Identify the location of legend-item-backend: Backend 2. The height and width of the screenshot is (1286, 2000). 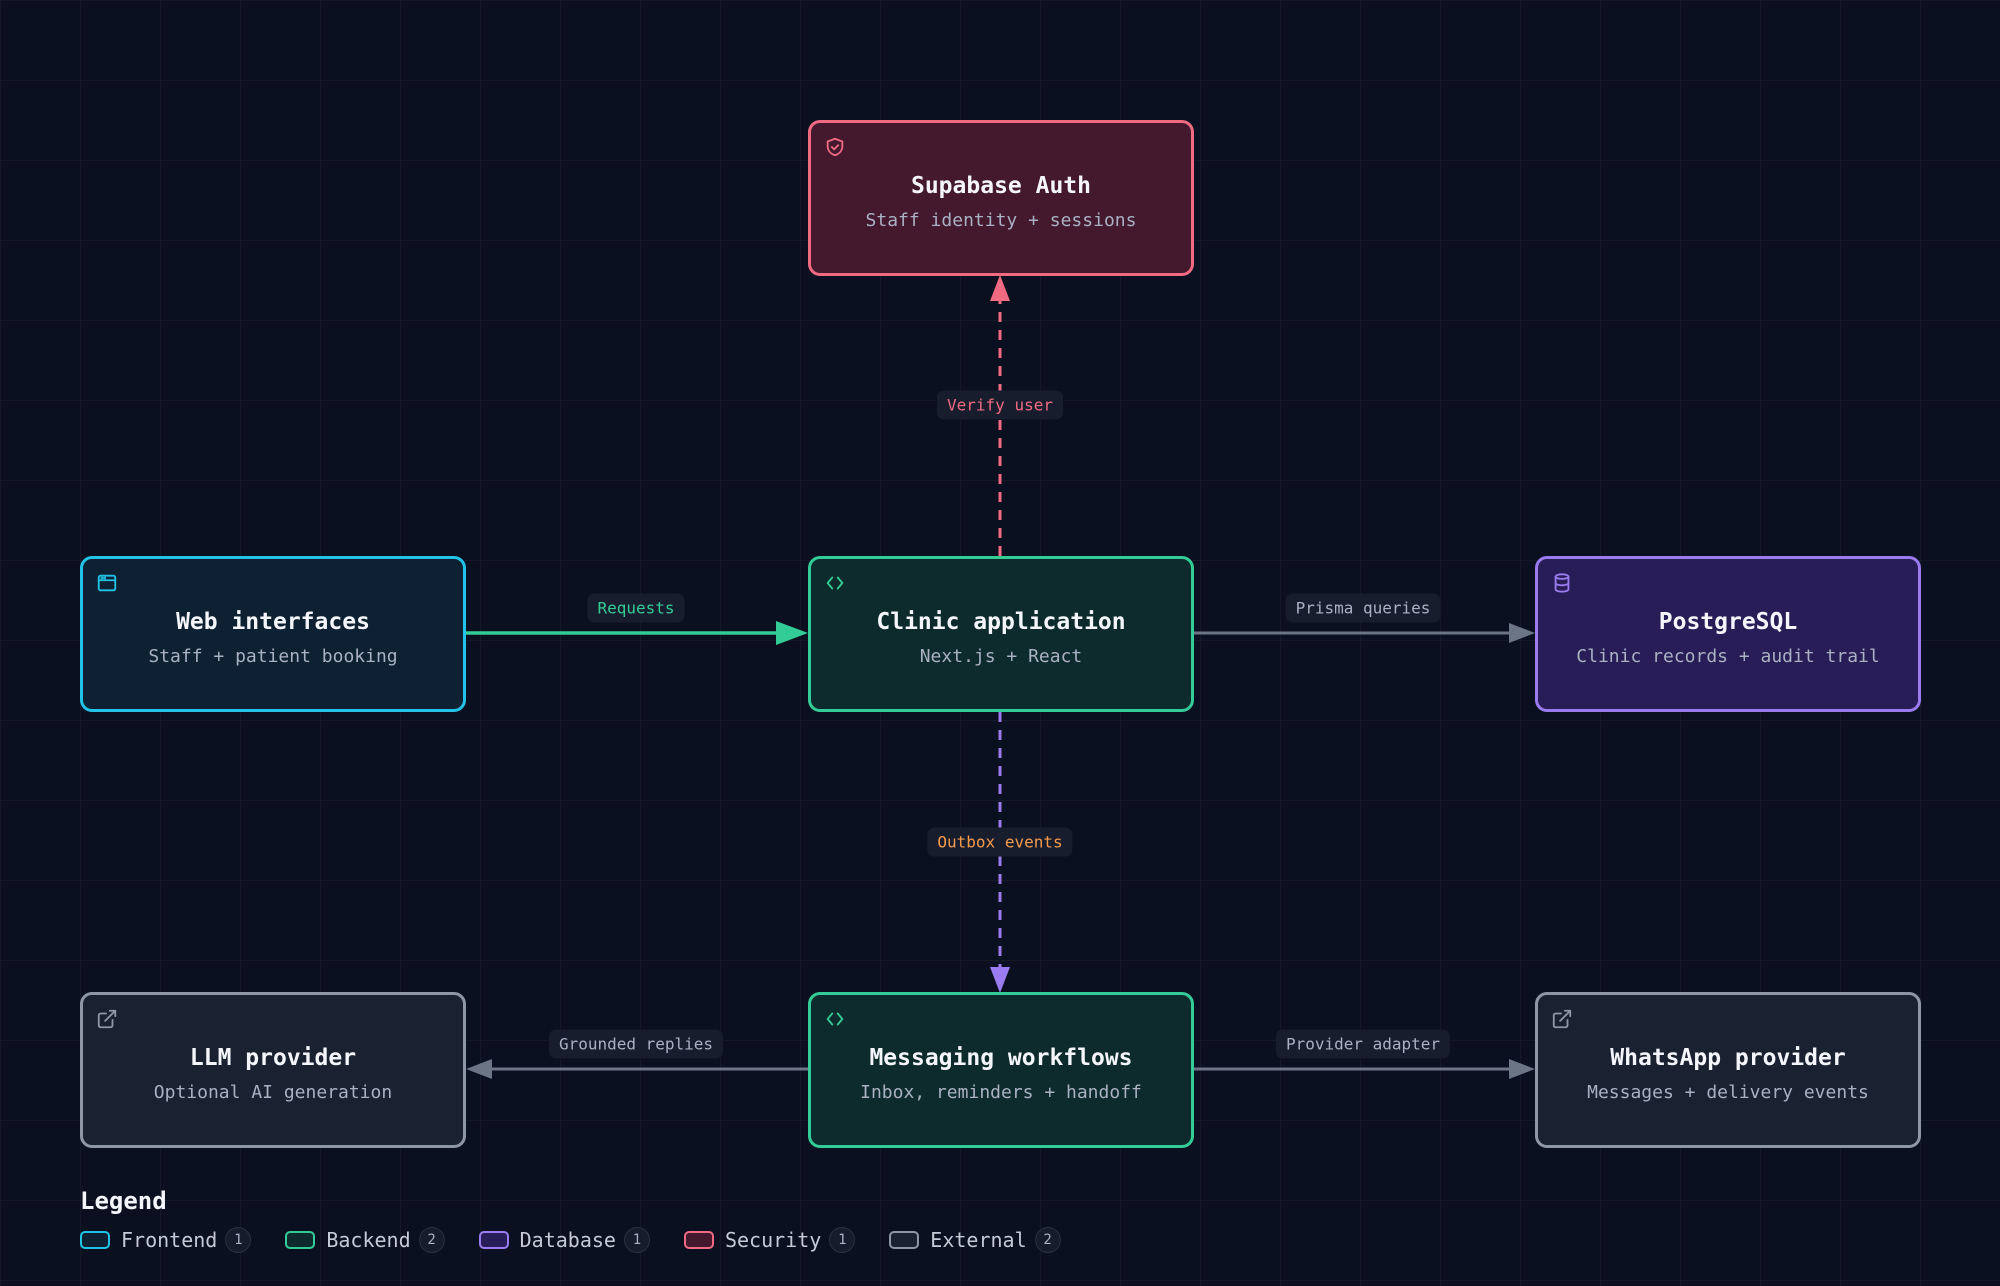
(365, 1240).